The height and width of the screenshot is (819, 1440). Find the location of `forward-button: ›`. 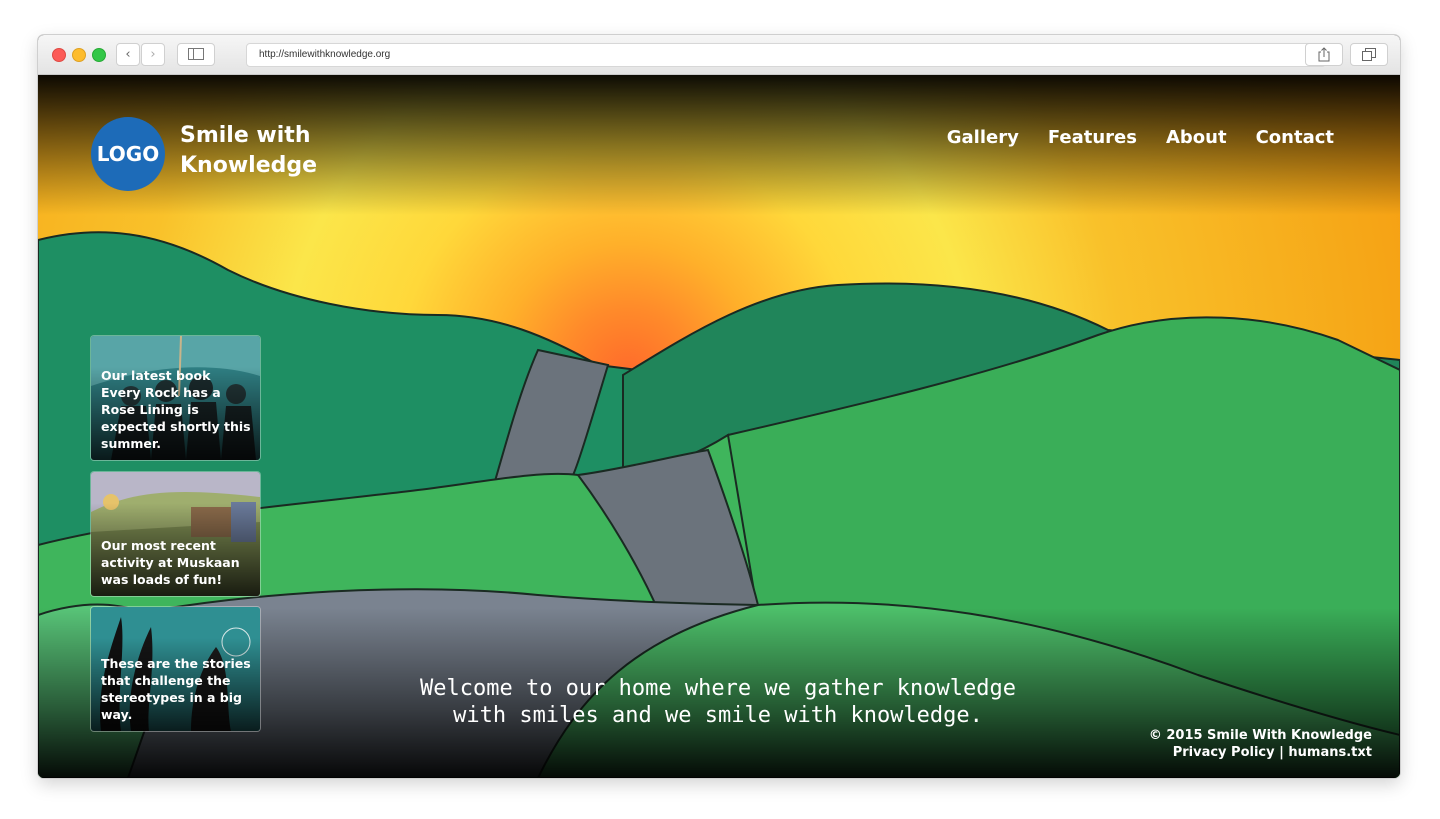

forward-button: › is located at coordinates (153, 54).